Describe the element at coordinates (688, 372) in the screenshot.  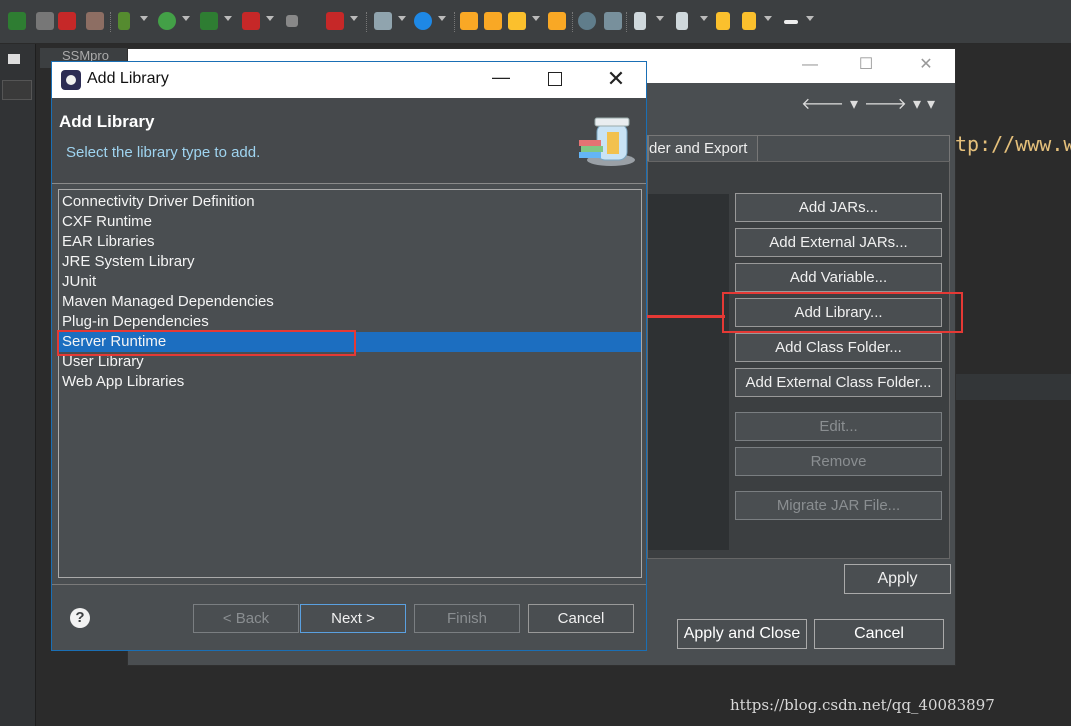
I see `libraries-tree` at that location.